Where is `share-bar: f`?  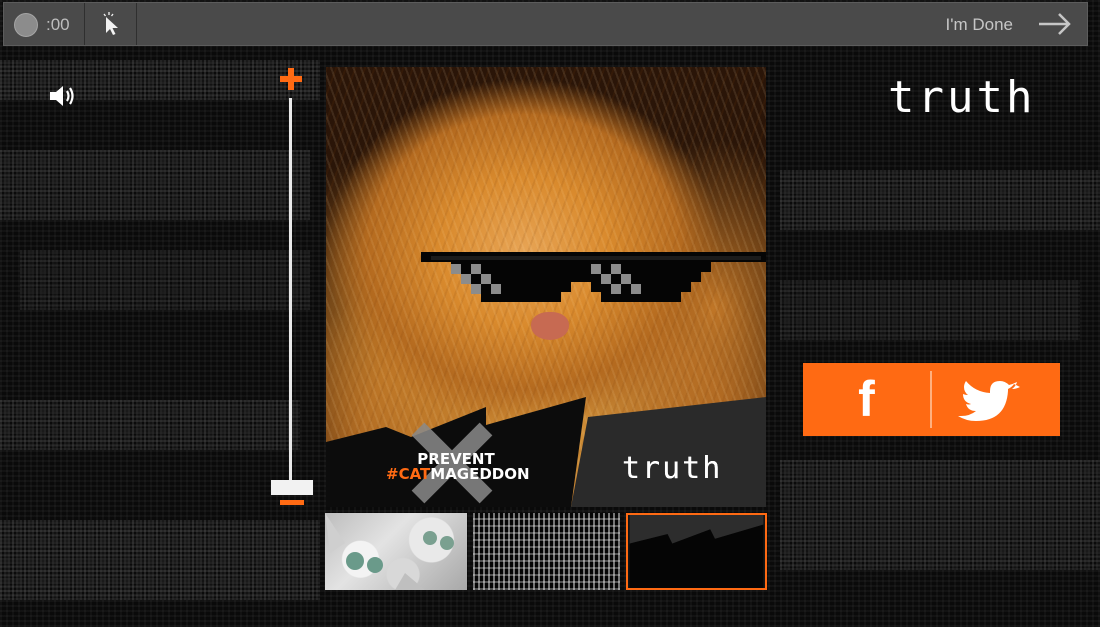
share-bar: f is located at coordinates (931, 399).